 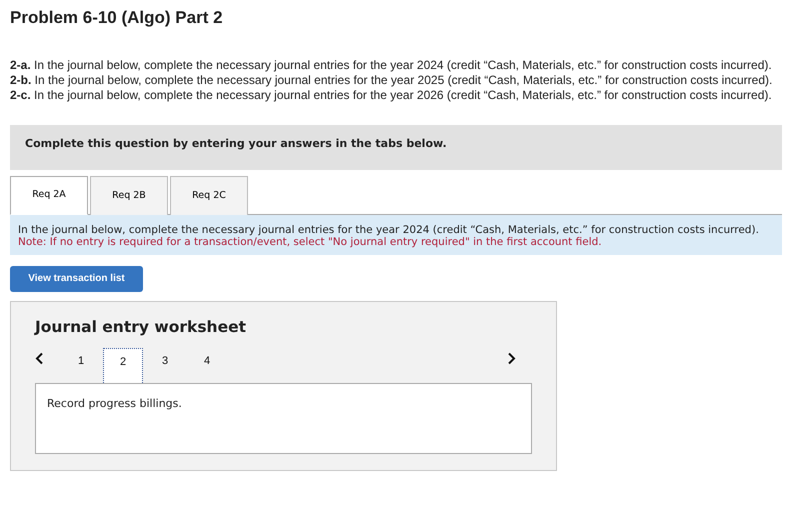 What do you see at coordinates (283, 418) in the screenshot?
I see `description-box: Record progress billings.` at bounding box center [283, 418].